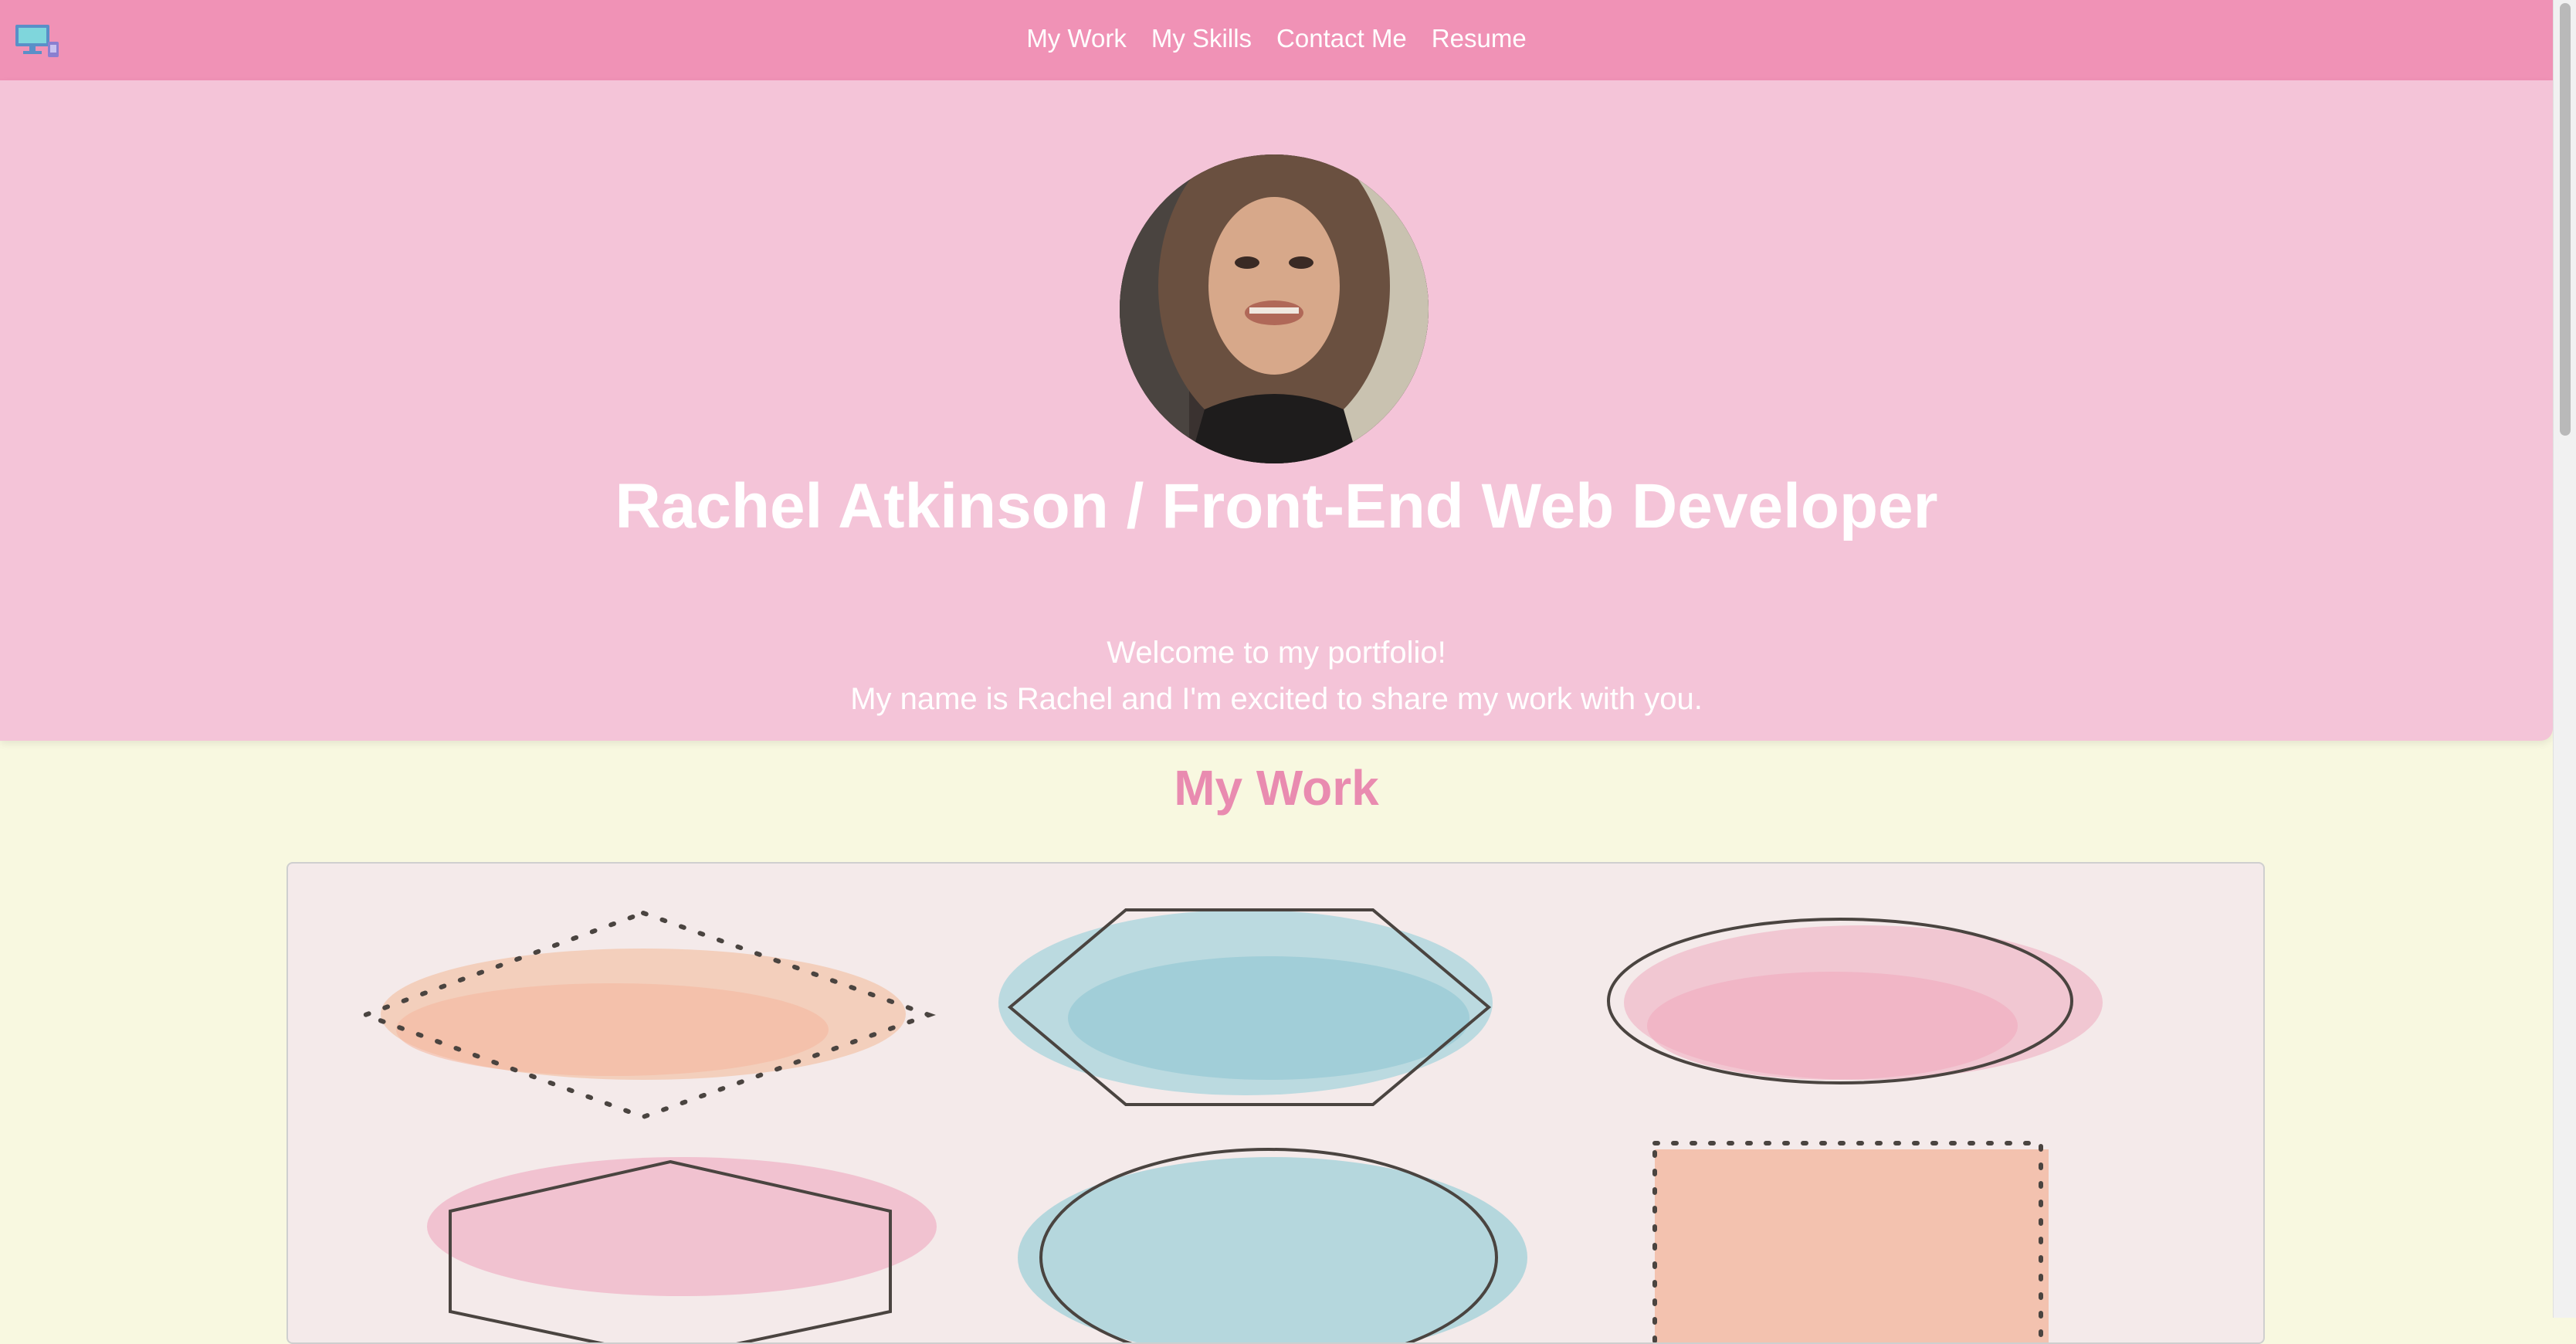  What do you see at coordinates (1341, 38) in the screenshot?
I see `nav-link-contact-me: Contact Me` at bounding box center [1341, 38].